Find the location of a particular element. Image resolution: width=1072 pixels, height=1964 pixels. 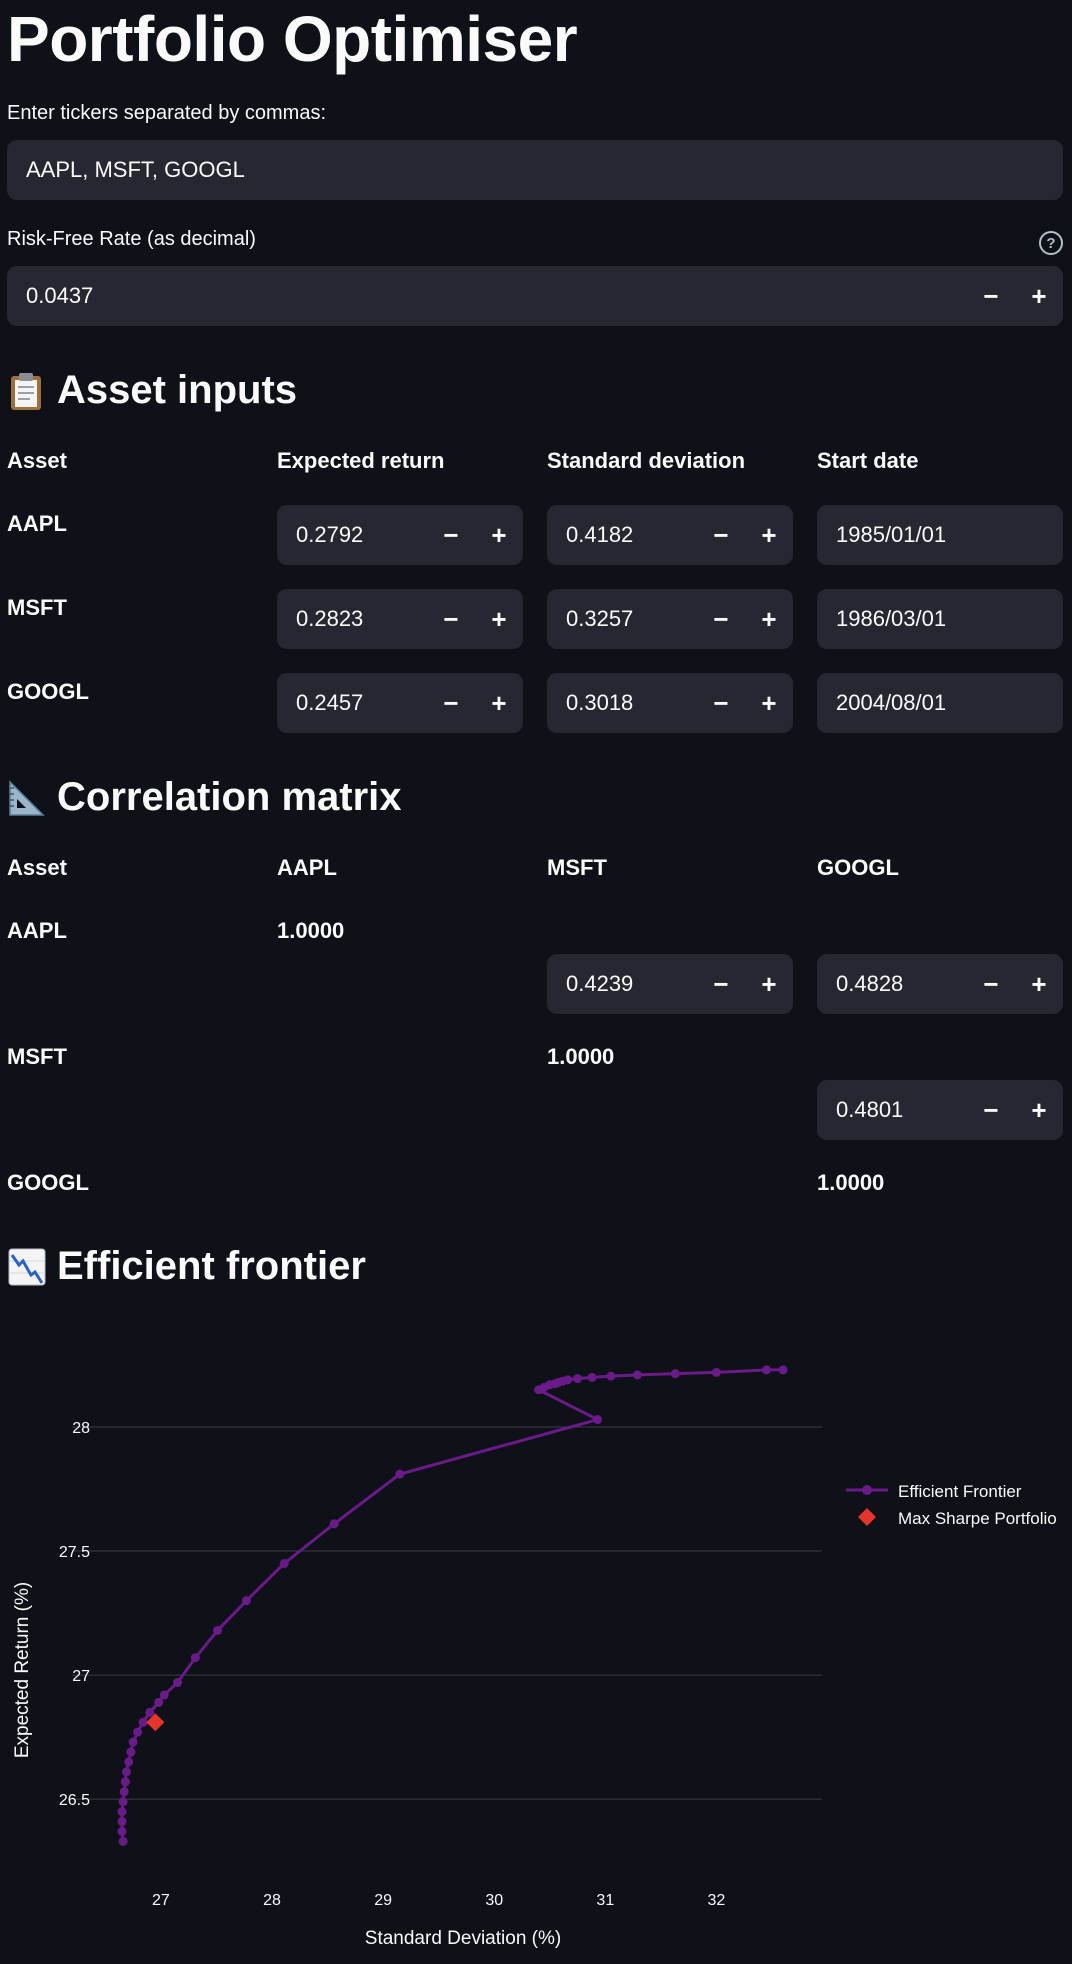

diag-value: 1.0000 is located at coordinates (311, 930).